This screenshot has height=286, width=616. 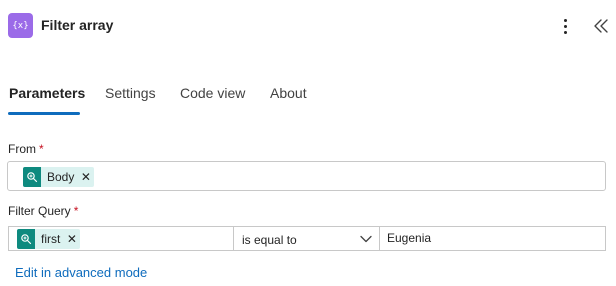 I want to click on right-operand-input, so click(x=487, y=238).